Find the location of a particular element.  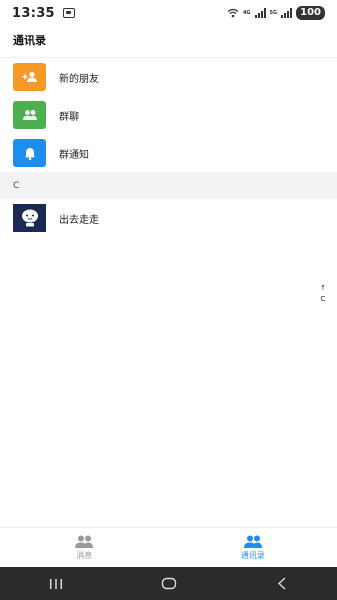

menu-item-label: 群聊 is located at coordinates (69, 117).